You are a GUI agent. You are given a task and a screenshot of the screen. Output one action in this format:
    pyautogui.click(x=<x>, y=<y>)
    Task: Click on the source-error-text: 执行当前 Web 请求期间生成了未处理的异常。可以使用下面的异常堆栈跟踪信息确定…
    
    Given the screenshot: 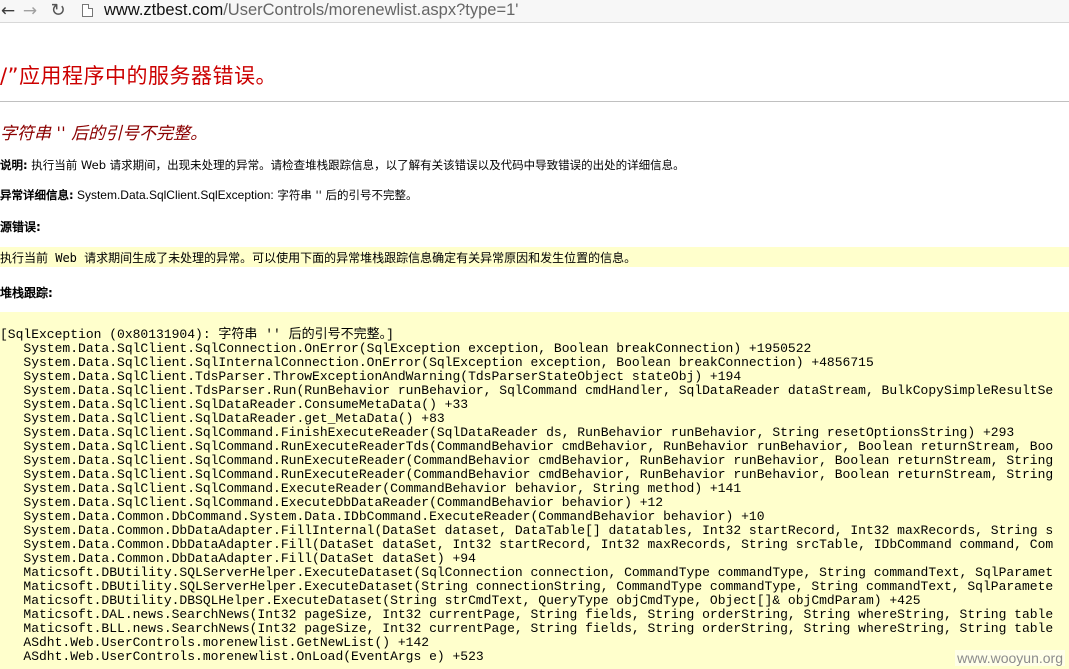 What is the action you would take?
    pyautogui.click(x=318, y=258)
    